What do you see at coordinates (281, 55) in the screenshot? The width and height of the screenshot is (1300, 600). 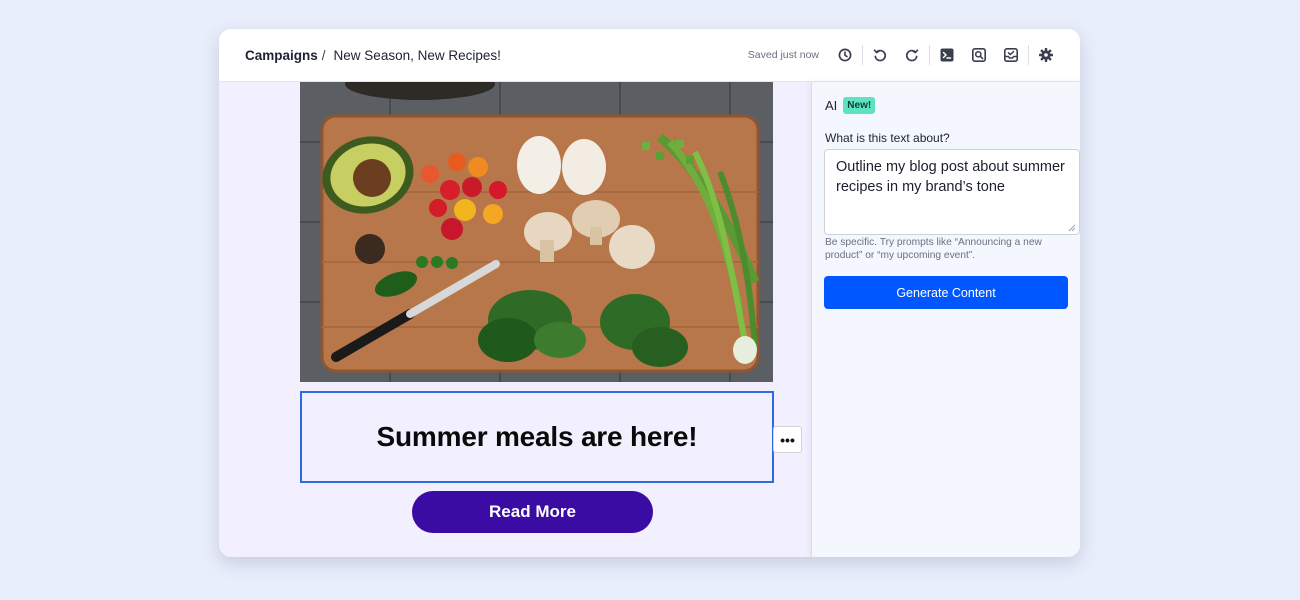 I see `breadcrumb-campaigns-link: Campaigns` at bounding box center [281, 55].